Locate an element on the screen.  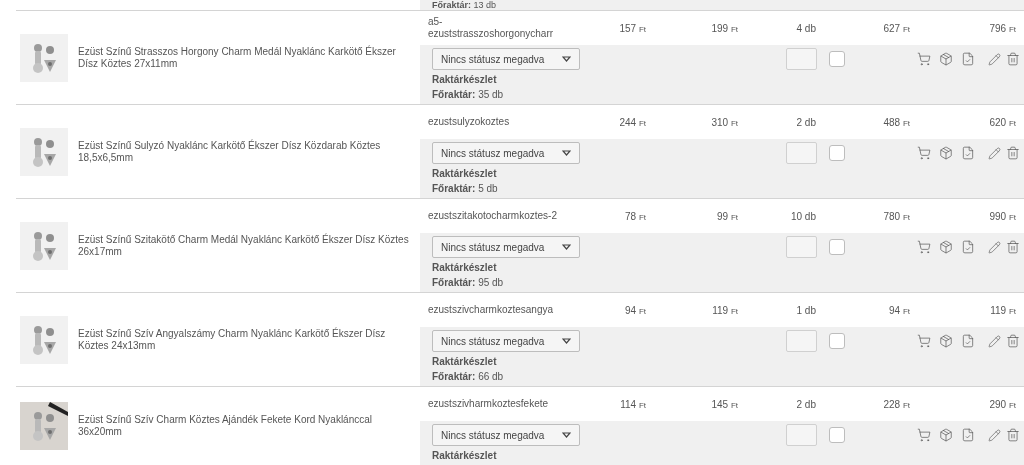
price-text: 157 Ft is located at coordinates (632, 28).